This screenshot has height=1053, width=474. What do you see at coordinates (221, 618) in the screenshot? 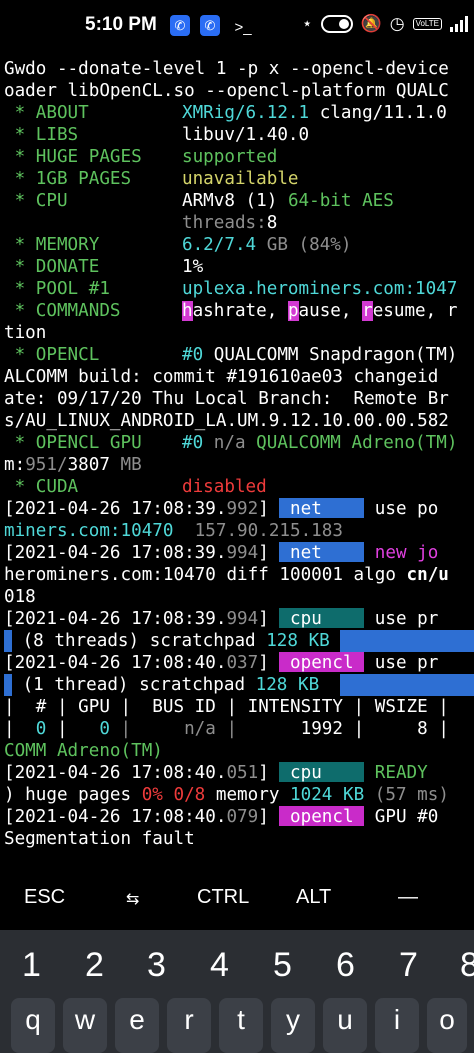
I see `log-line: [2021-04-26 17:08:39.994] cpu use pr` at bounding box center [221, 618].